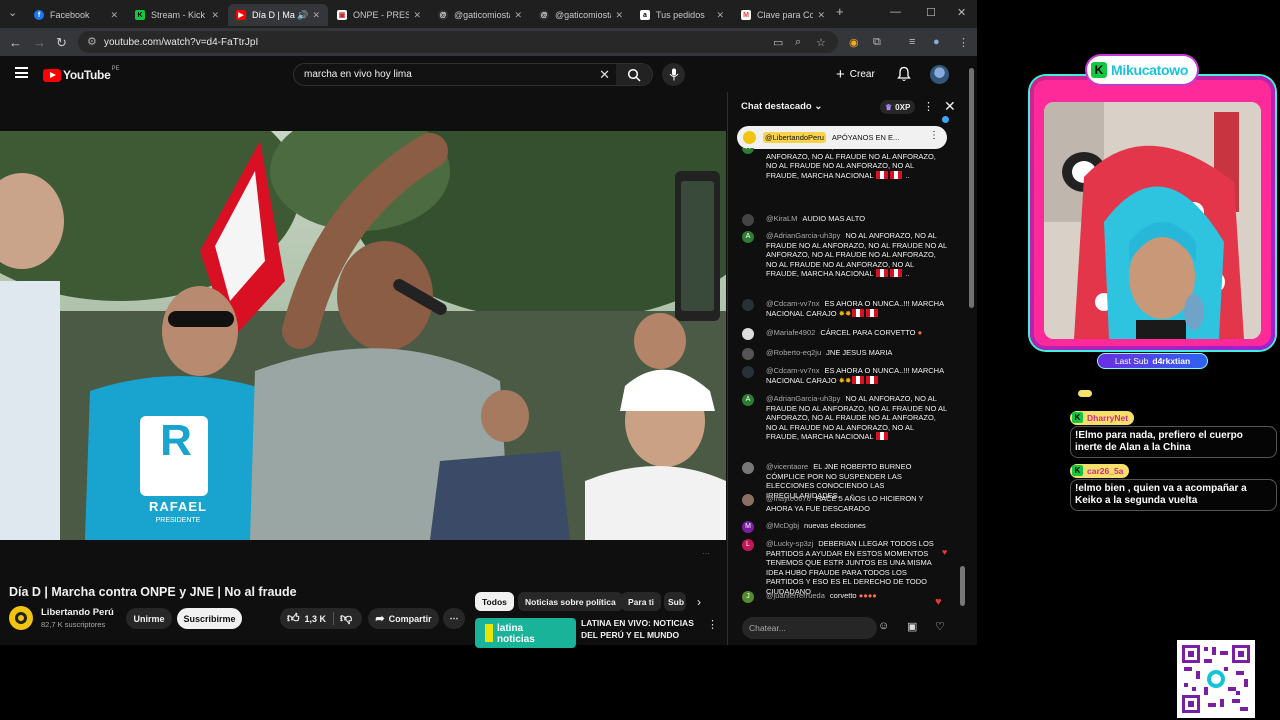 This screenshot has width=1280, height=720. I want to click on close-window-icon: ✕, so click(961, 12).